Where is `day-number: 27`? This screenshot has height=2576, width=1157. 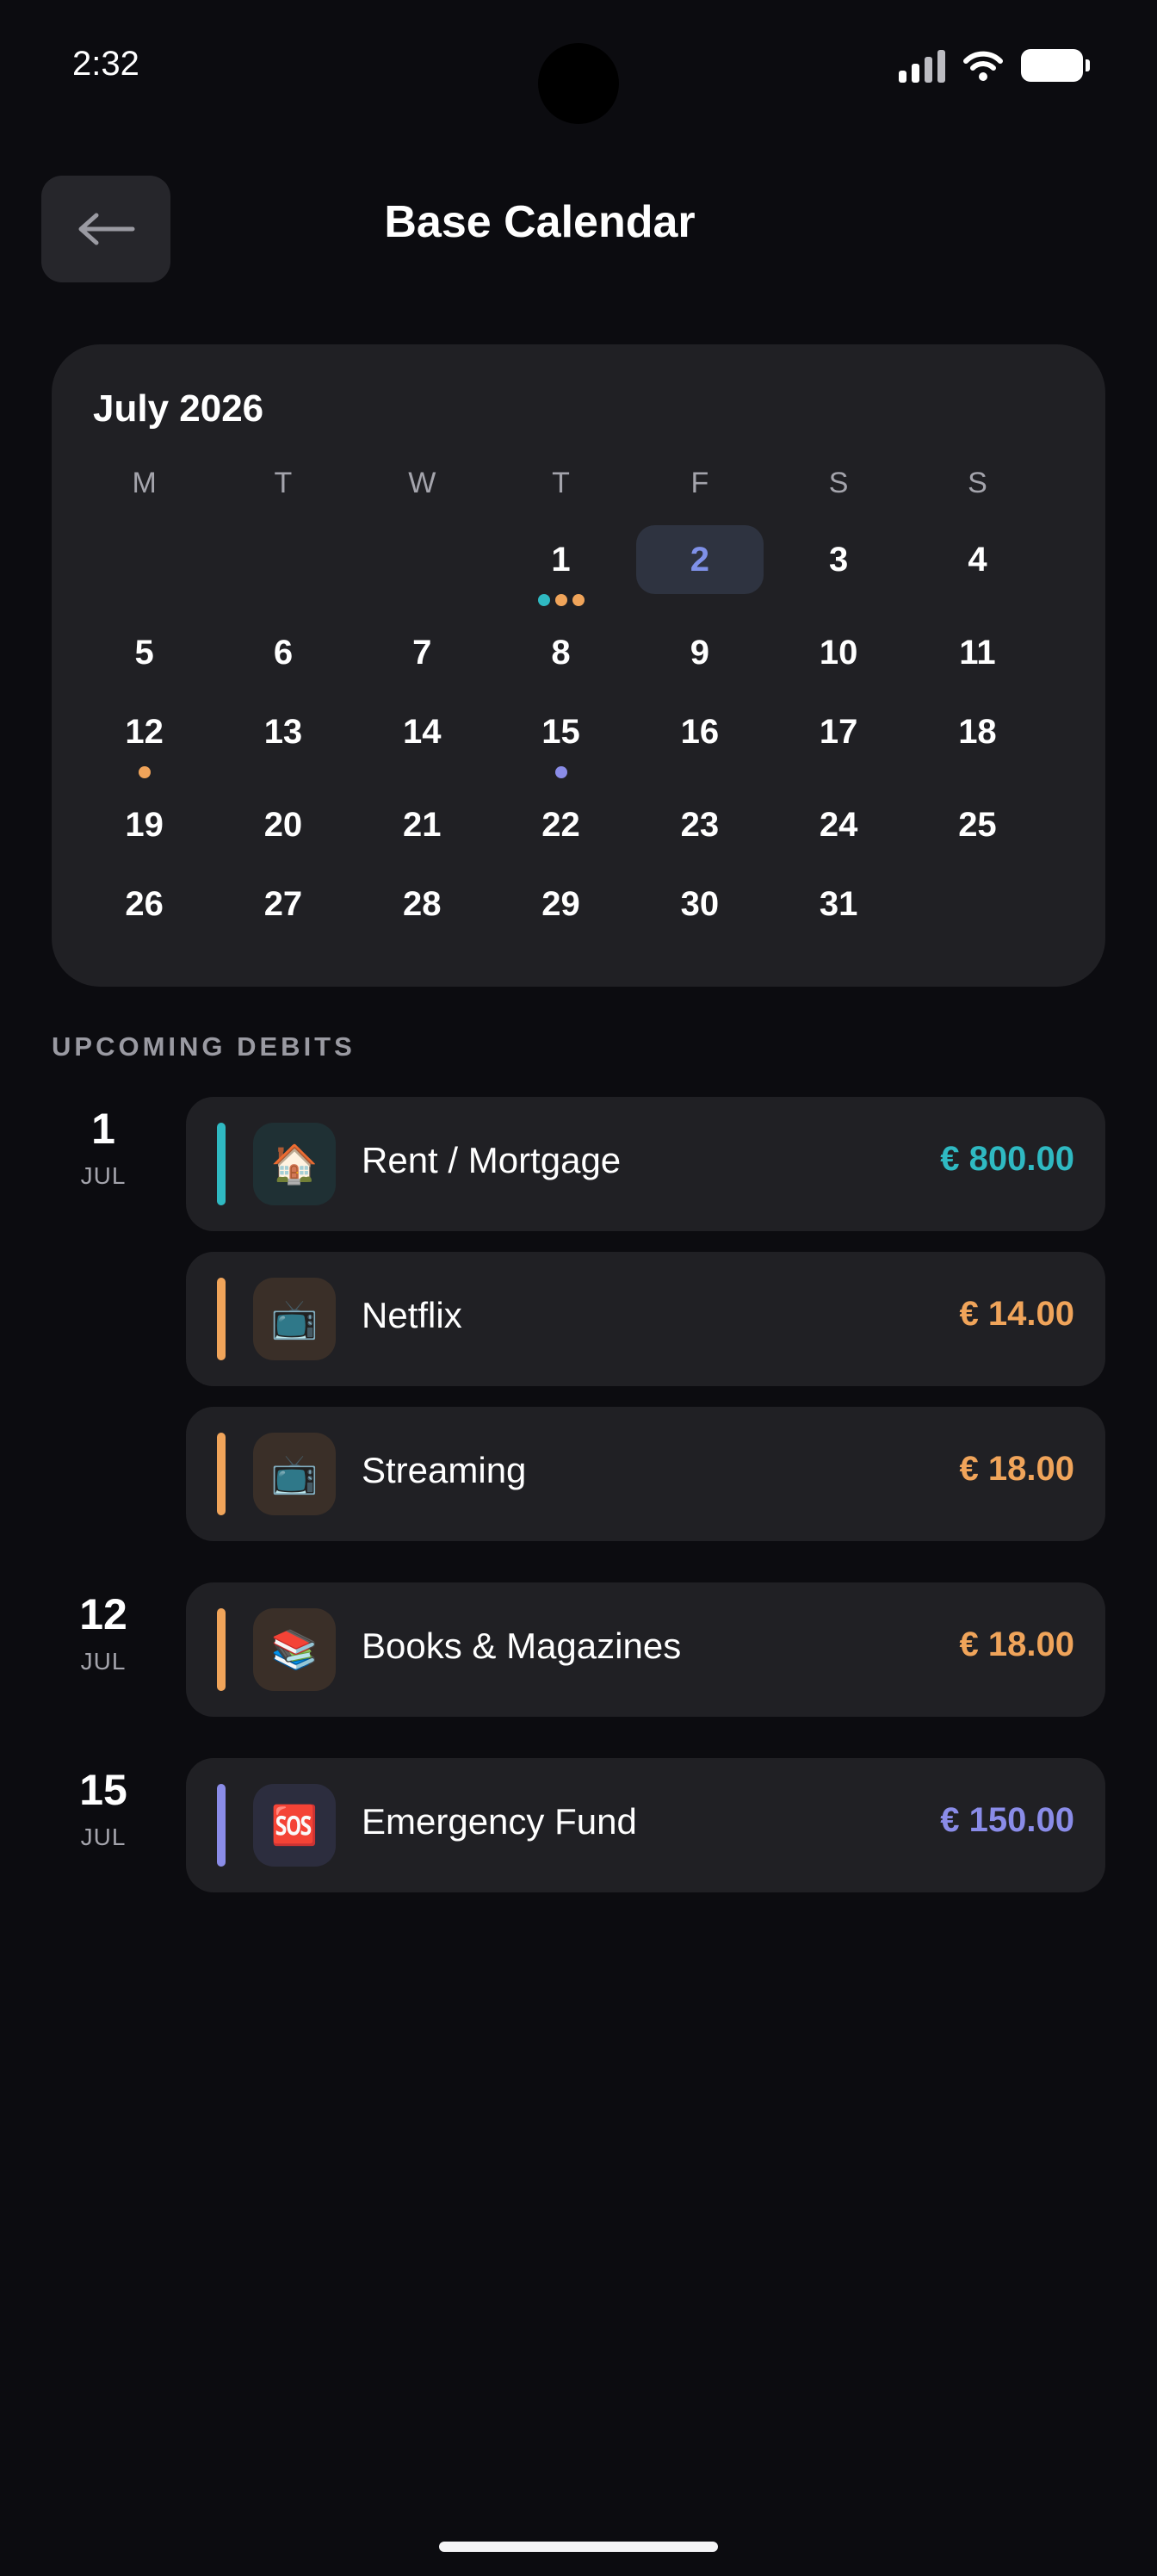 day-number: 27 is located at coordinates (283, 904).